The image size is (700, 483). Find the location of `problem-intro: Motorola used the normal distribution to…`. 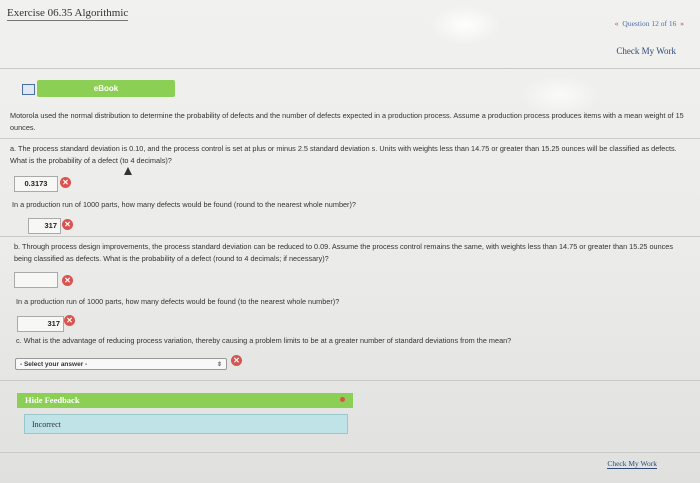

problem-intro: Motorola used the normal distribution to… is located at coordinates (347, 121).